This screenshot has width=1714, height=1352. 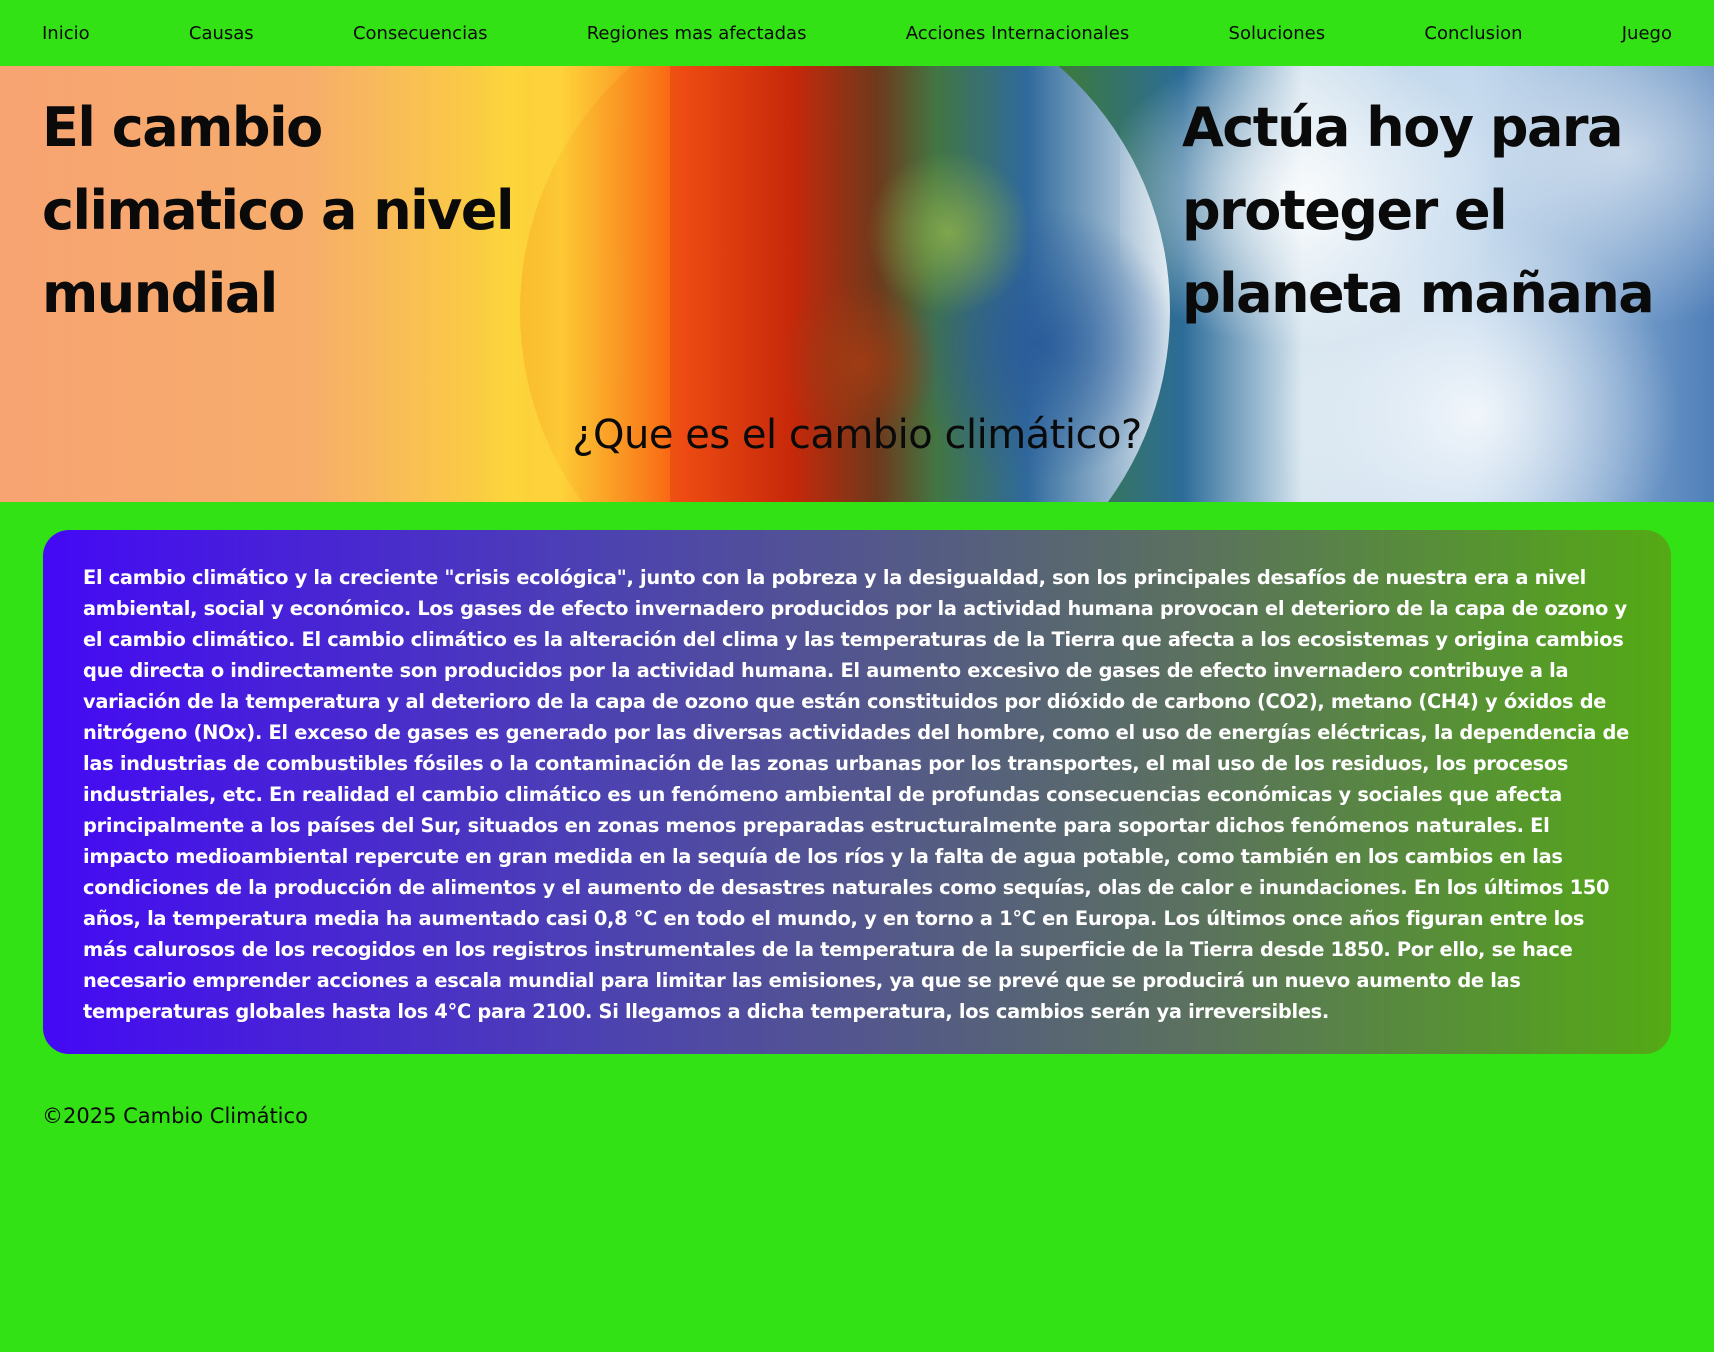 I want to click on nav-link-consecuencias: Consecuencias, so click(x=420, y=33).